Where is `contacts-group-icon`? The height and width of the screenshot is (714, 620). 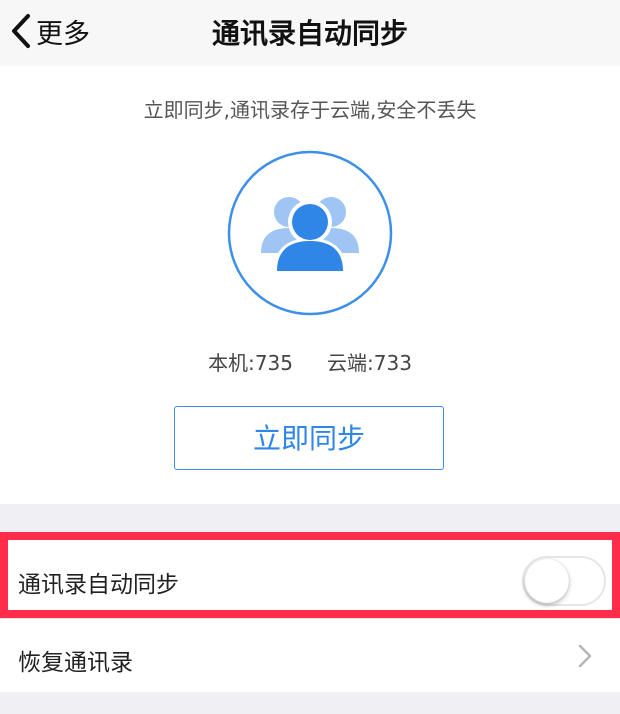 contacts-group-icon is located at coordinates (310, 233).